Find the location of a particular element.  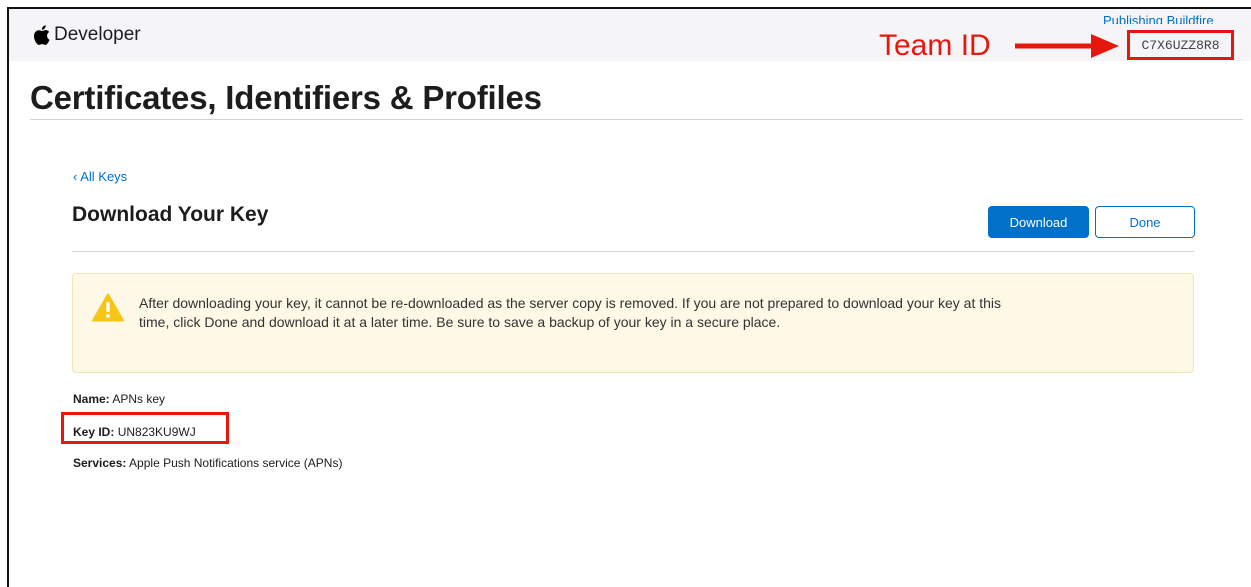

team-id-annotation-label: Team ID is located at coordinates (935, 45).